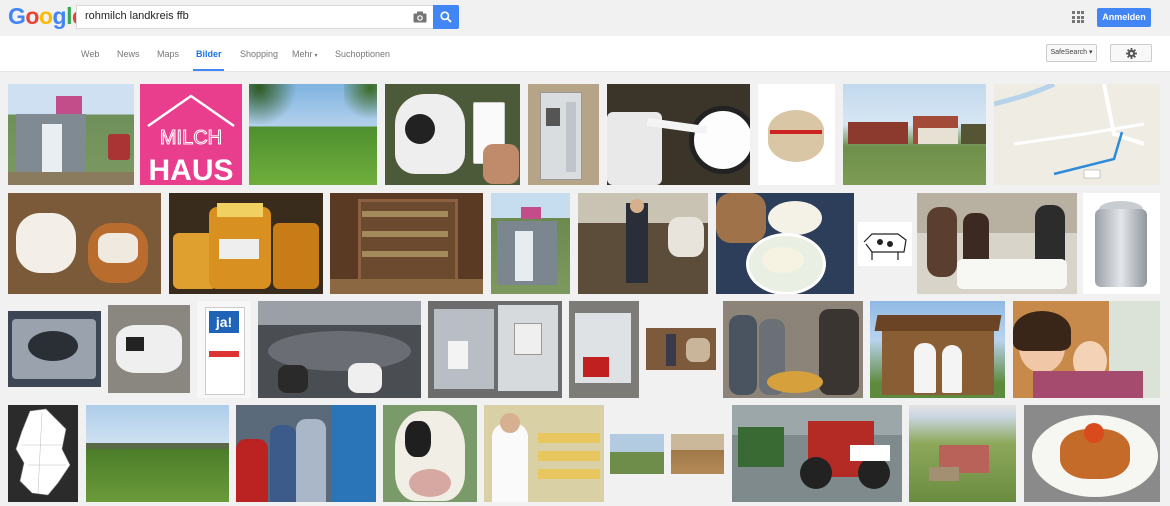  I want to click on image-result-tractors, so click(817, 453).